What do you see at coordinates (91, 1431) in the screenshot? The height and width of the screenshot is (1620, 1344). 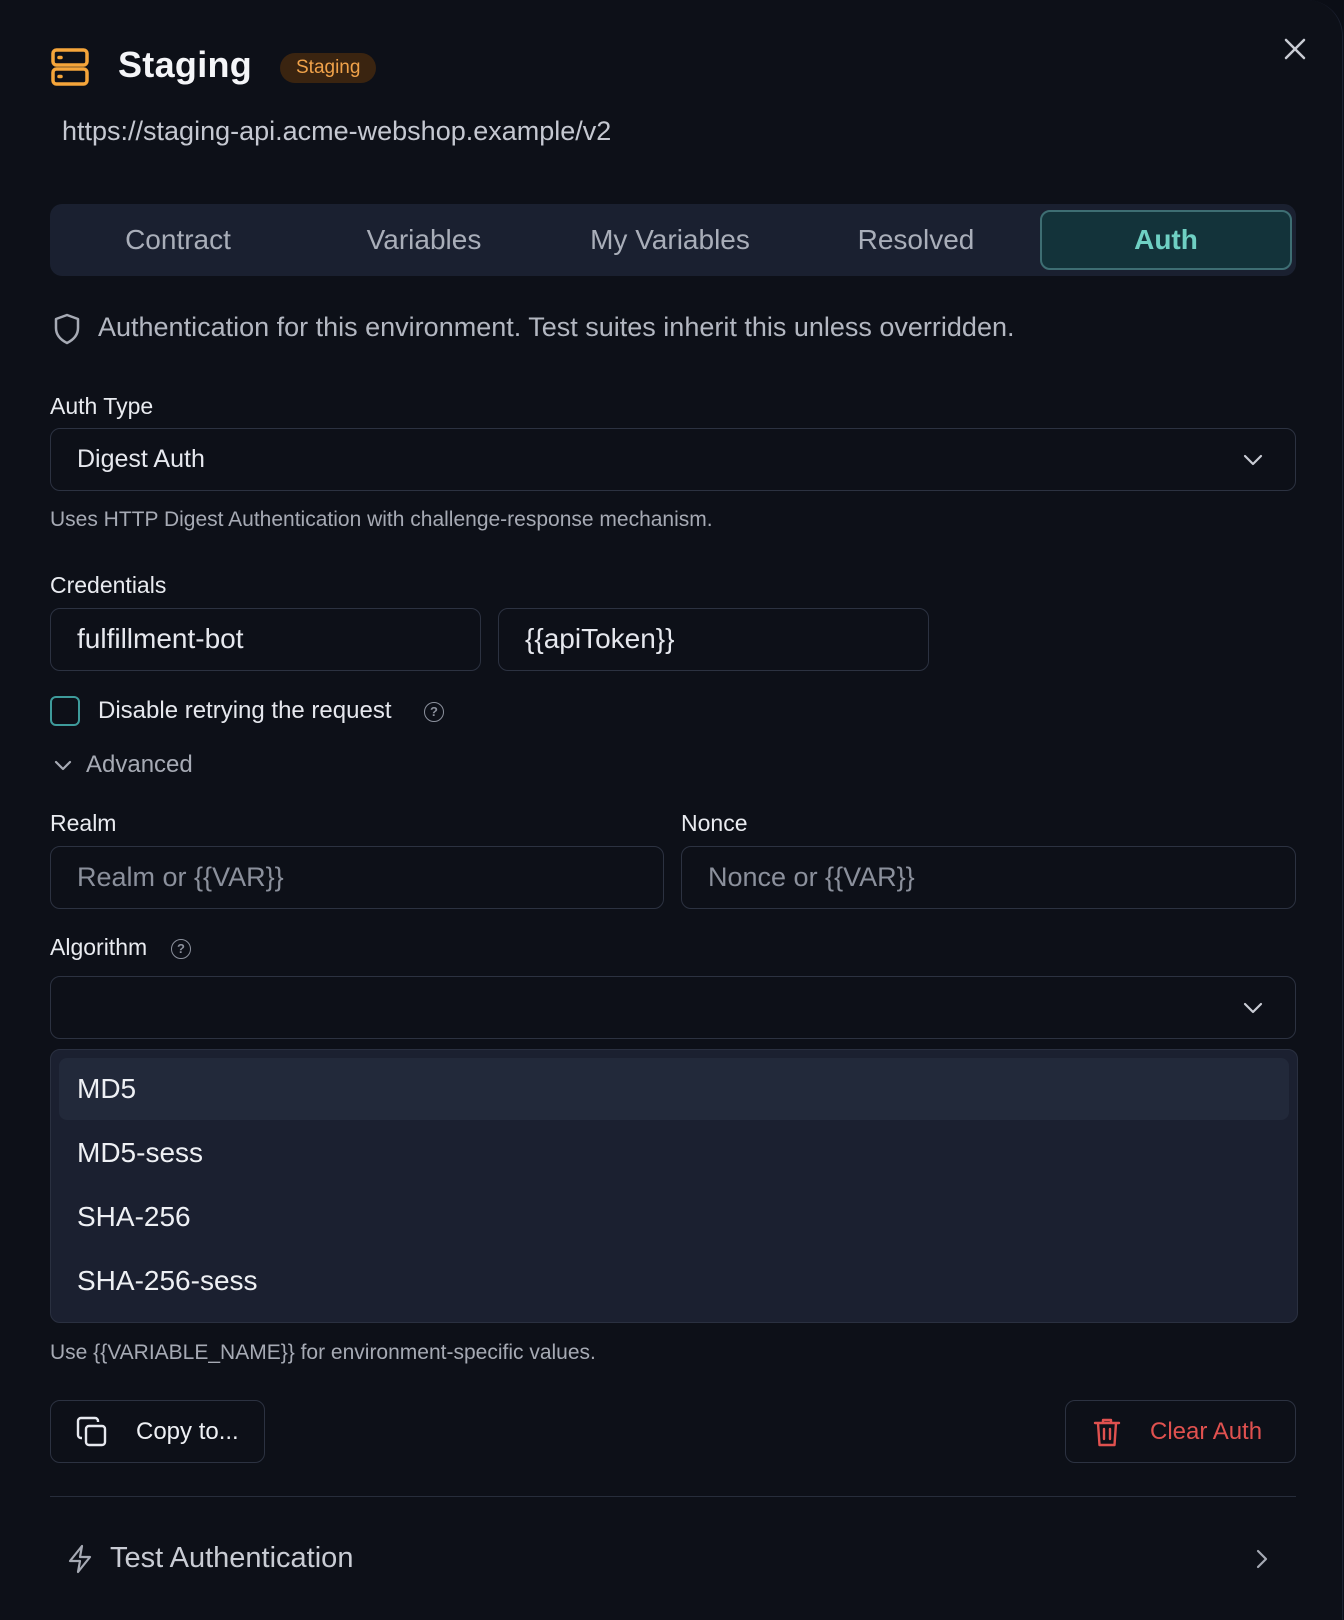 I see `copy-icon` at bounding box center [91, 1431].